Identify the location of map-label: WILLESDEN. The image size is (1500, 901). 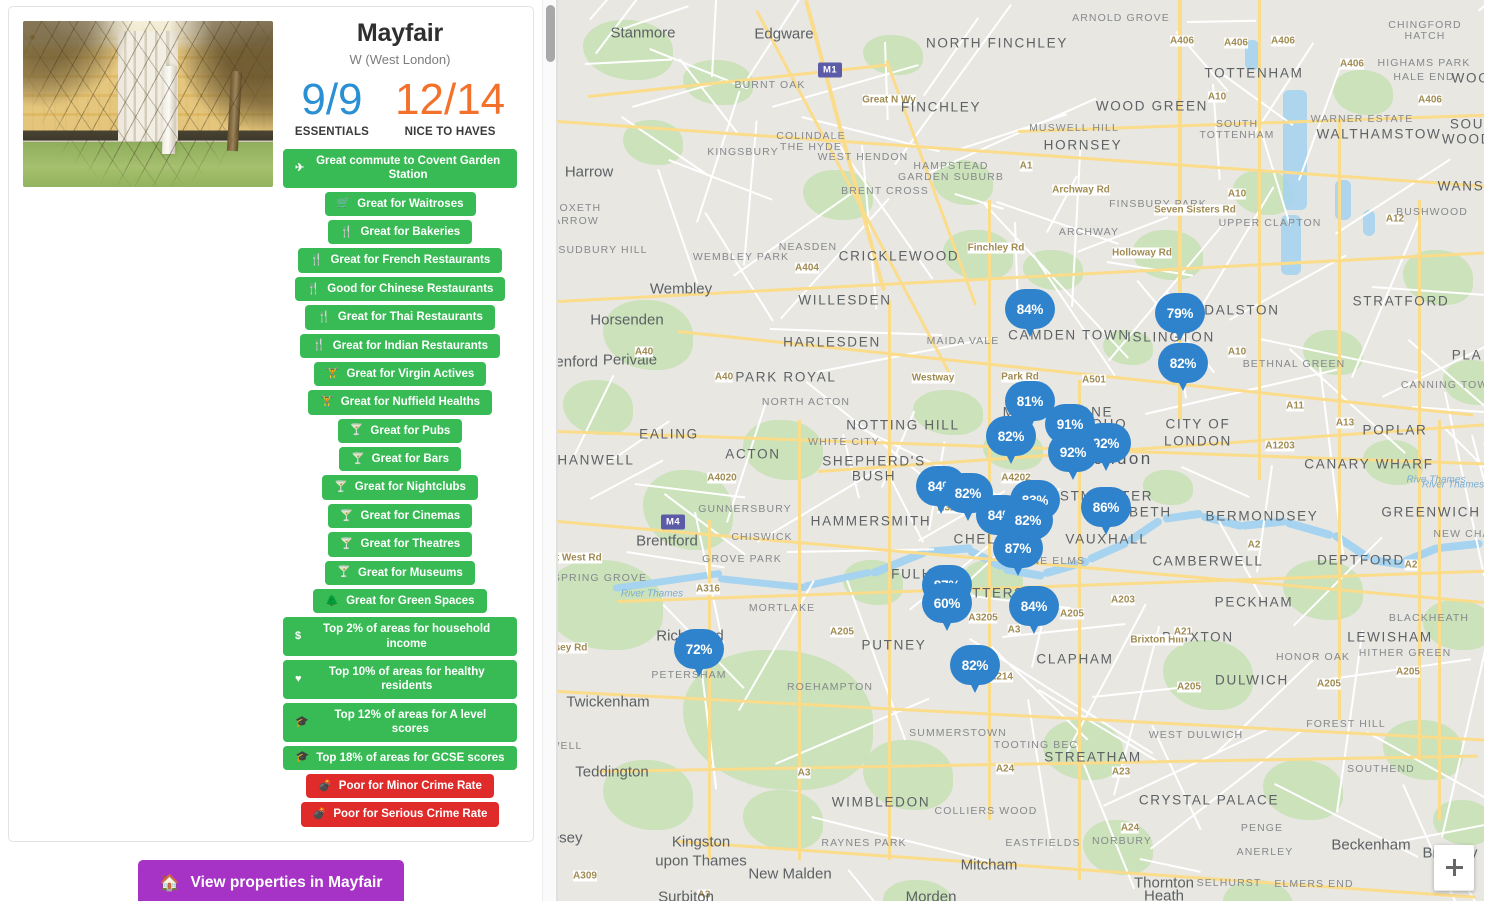
(845, 300).